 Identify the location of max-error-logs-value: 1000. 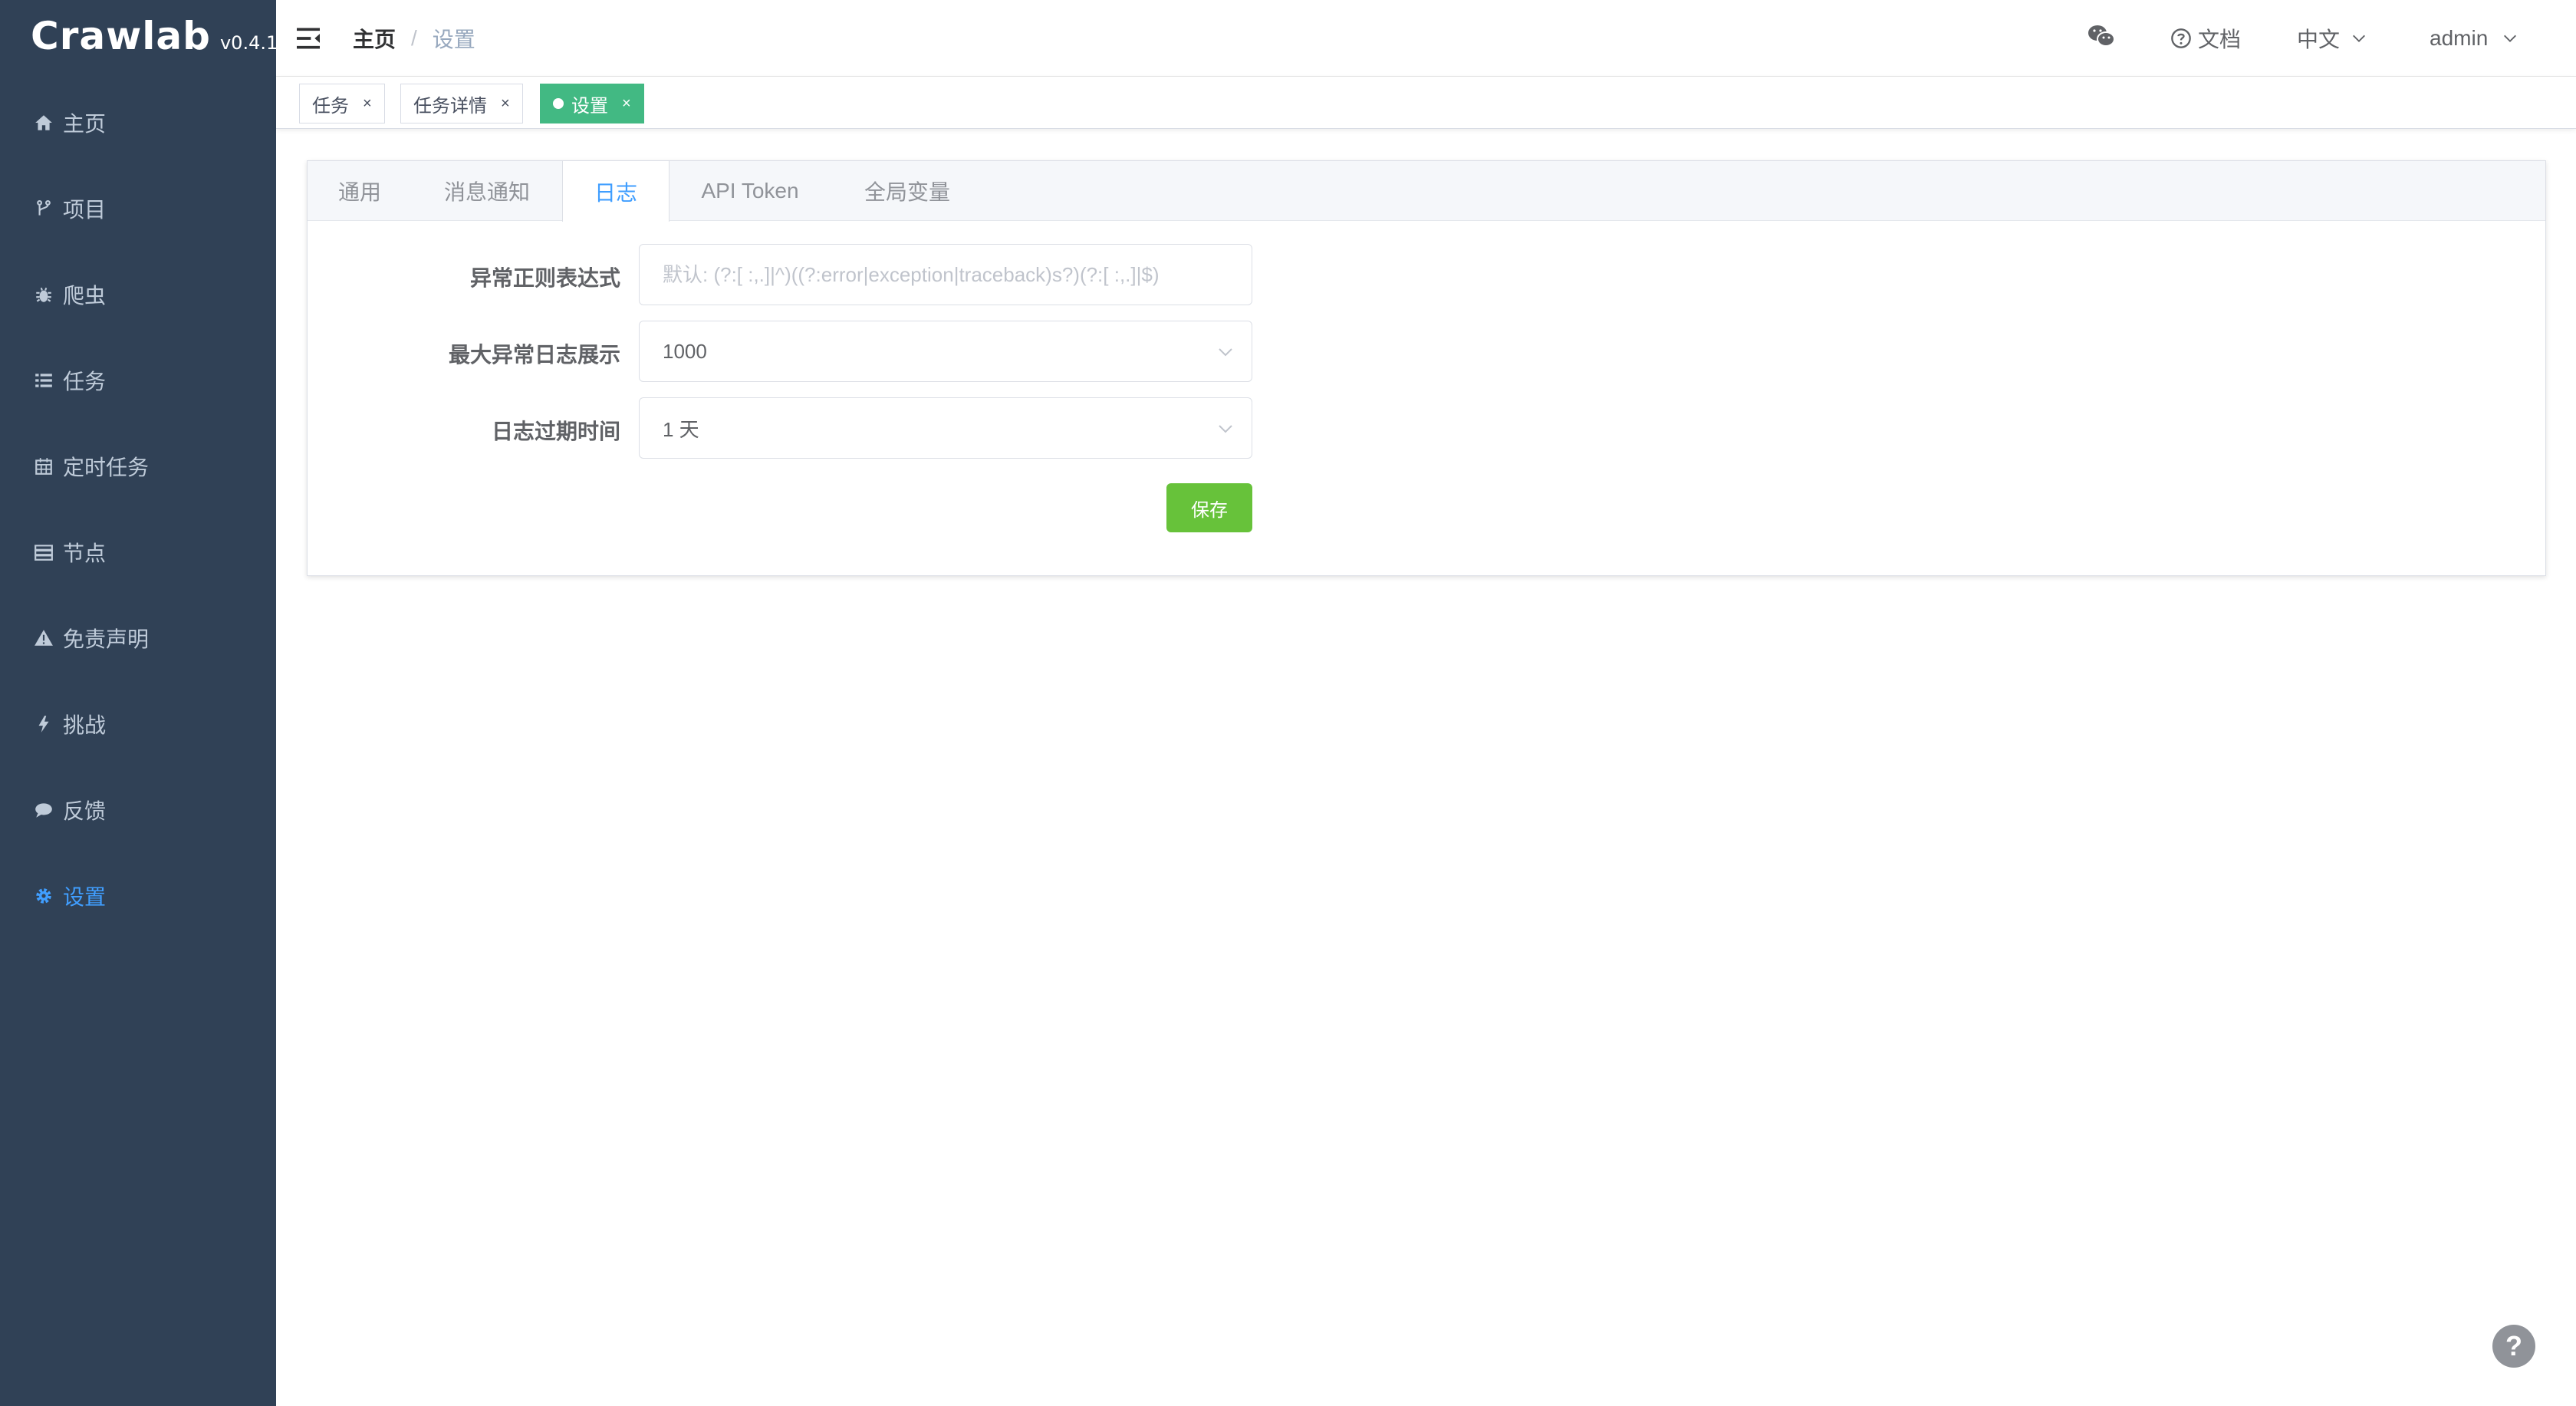
(685, 351).